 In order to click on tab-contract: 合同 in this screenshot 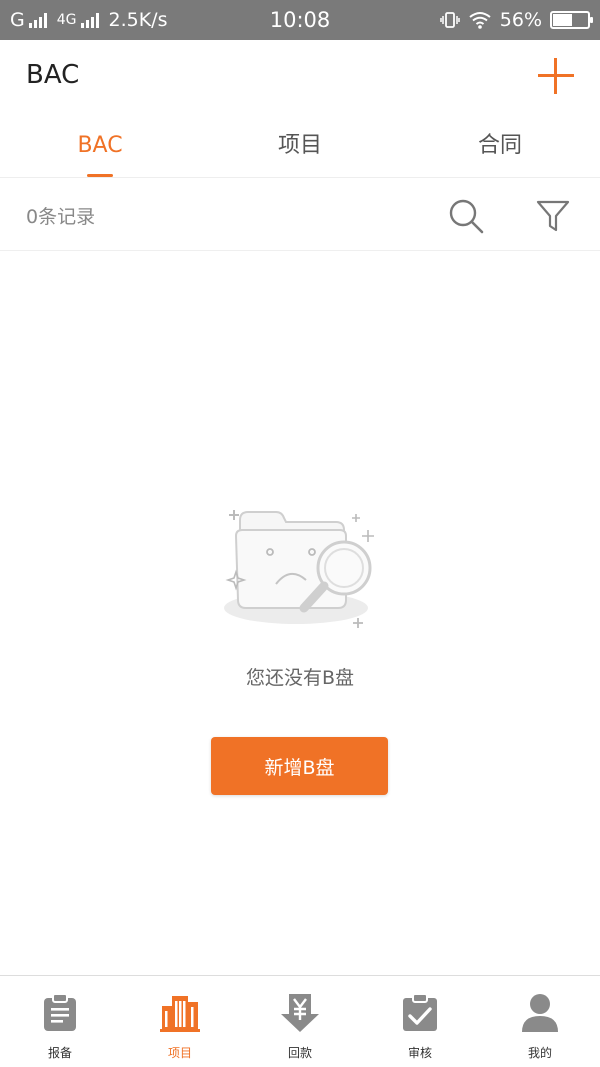, I will do `click(500, 146)`.